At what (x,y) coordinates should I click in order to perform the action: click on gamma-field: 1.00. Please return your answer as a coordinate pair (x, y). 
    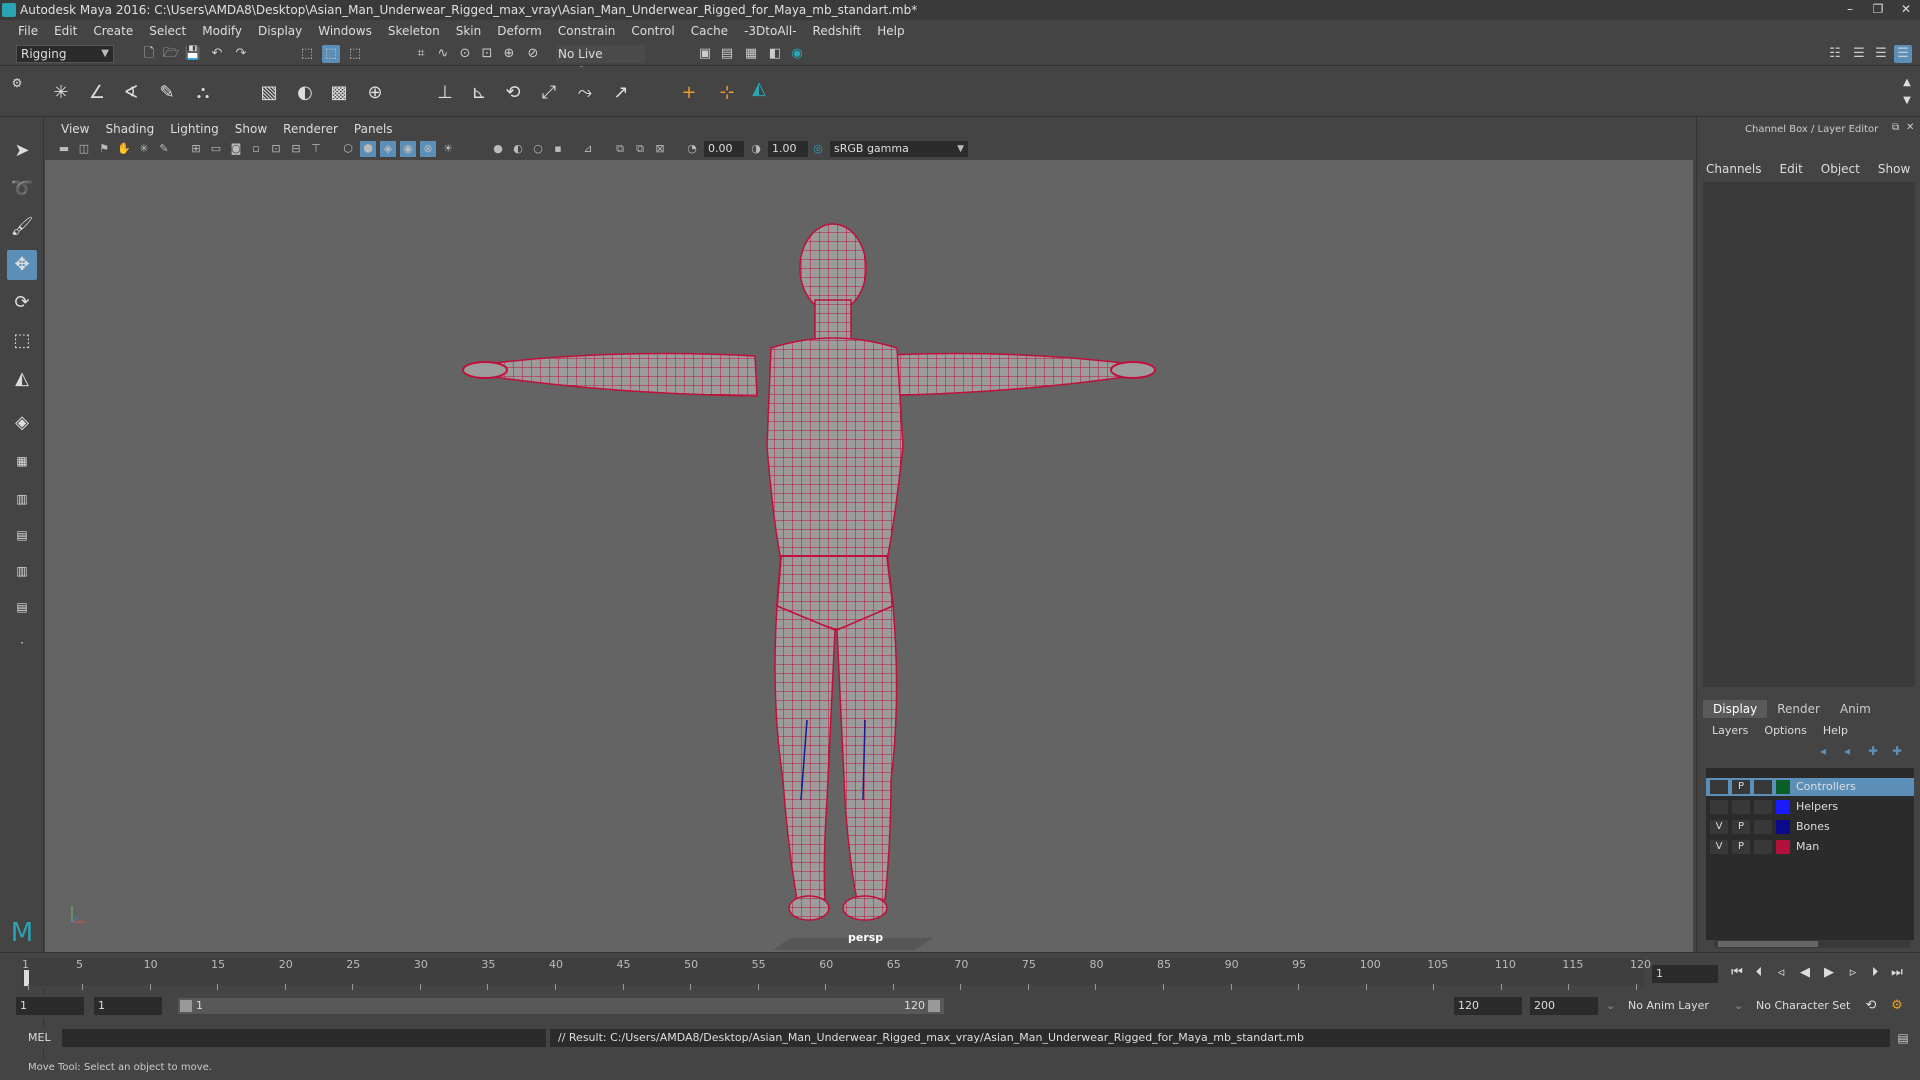
    Looking at the image, I should click on (788, 149).